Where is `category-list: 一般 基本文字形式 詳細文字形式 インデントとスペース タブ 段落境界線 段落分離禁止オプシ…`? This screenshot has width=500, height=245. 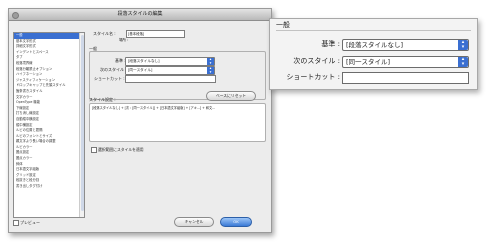 category-list: 一般 基本文字形式 詳細文字形式 インデントとスペース タブ 段落境界線 段落分離禁止オプシ… is located at coordinates (49, 125).